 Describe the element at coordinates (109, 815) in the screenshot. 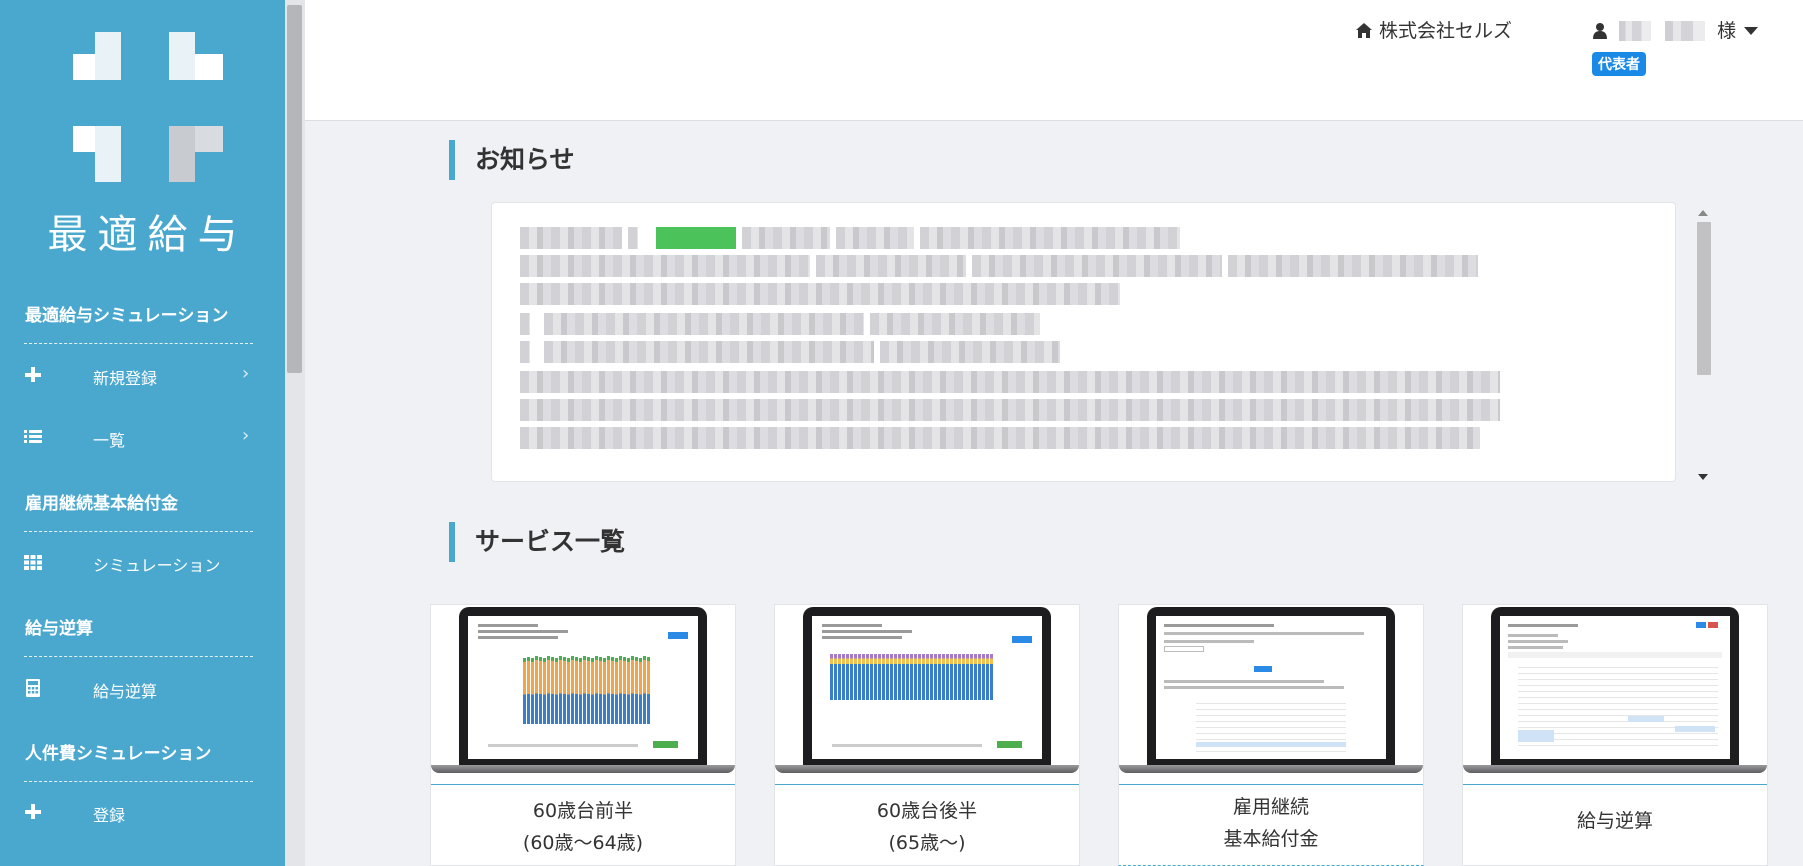

I see `sidebar-item-label: 登録` at that location.